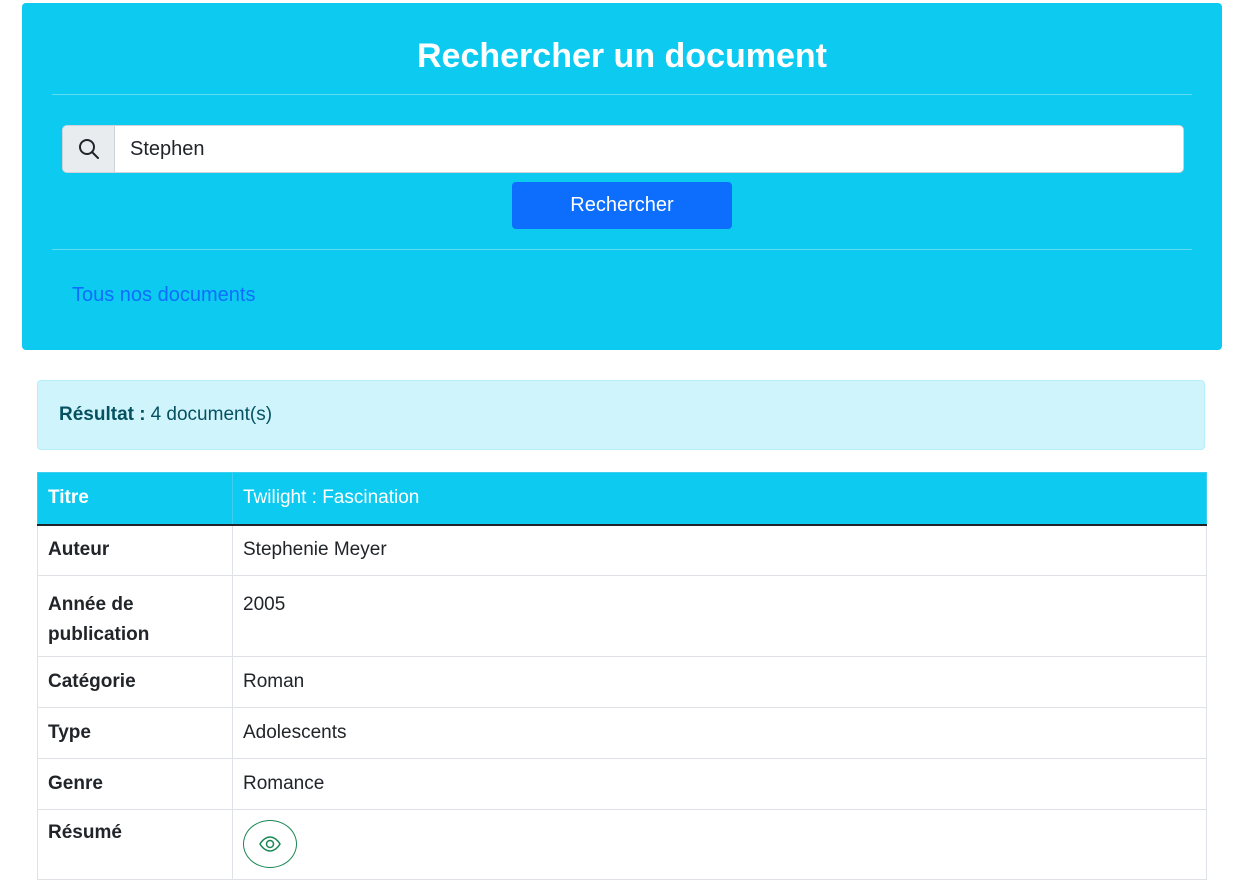  Describe the element at coordinates (719, 784) in the screenshot. I see `genre-value: Romance` at that location.